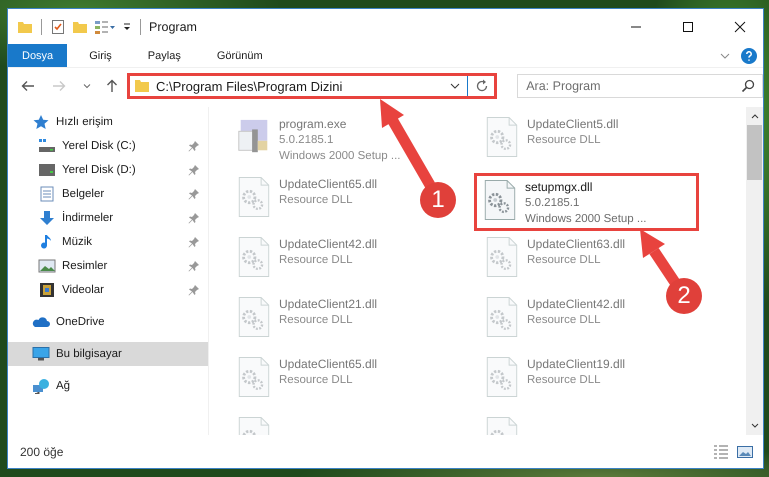  Describe the element at coordinates (47, 290) in the screenshot. I see `film-icon` at that location.